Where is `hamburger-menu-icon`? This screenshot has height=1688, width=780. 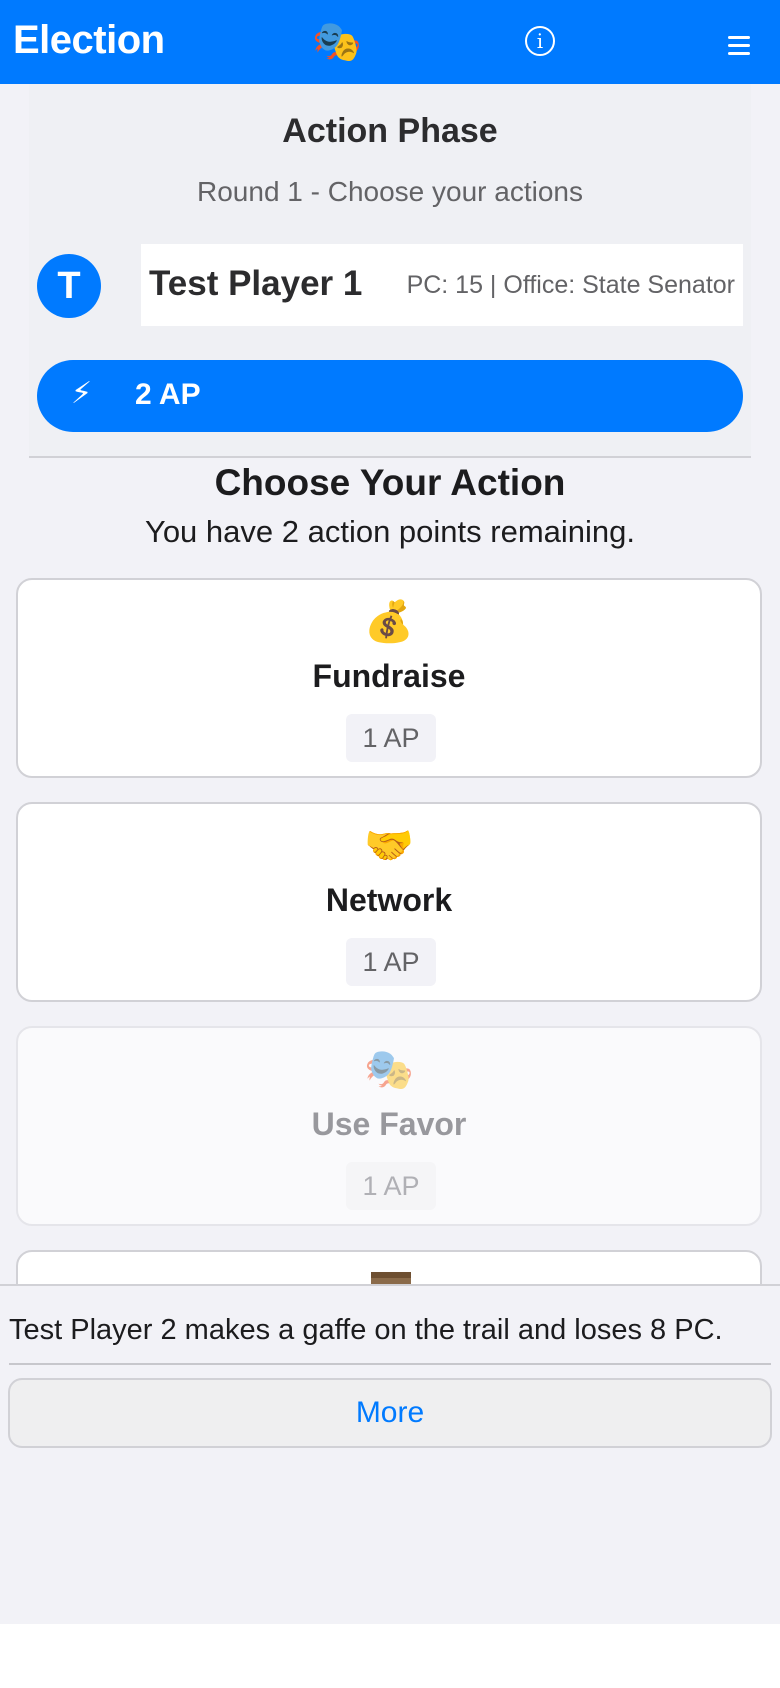 hamburger-menu-icon is located at coordinates (739, 48).